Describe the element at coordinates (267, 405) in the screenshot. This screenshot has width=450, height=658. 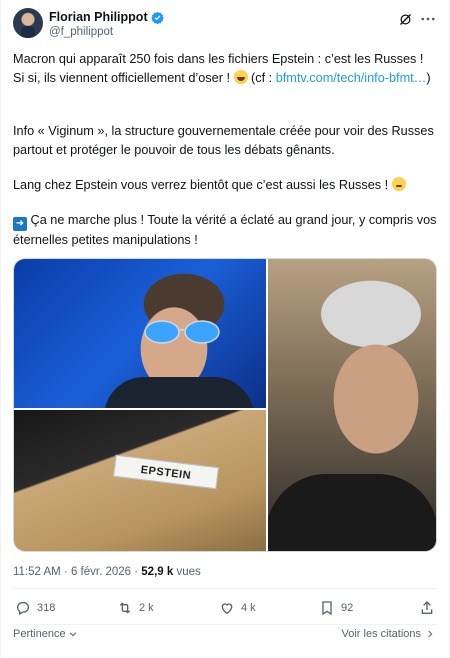
I see `media-divider-vertical` at that location.